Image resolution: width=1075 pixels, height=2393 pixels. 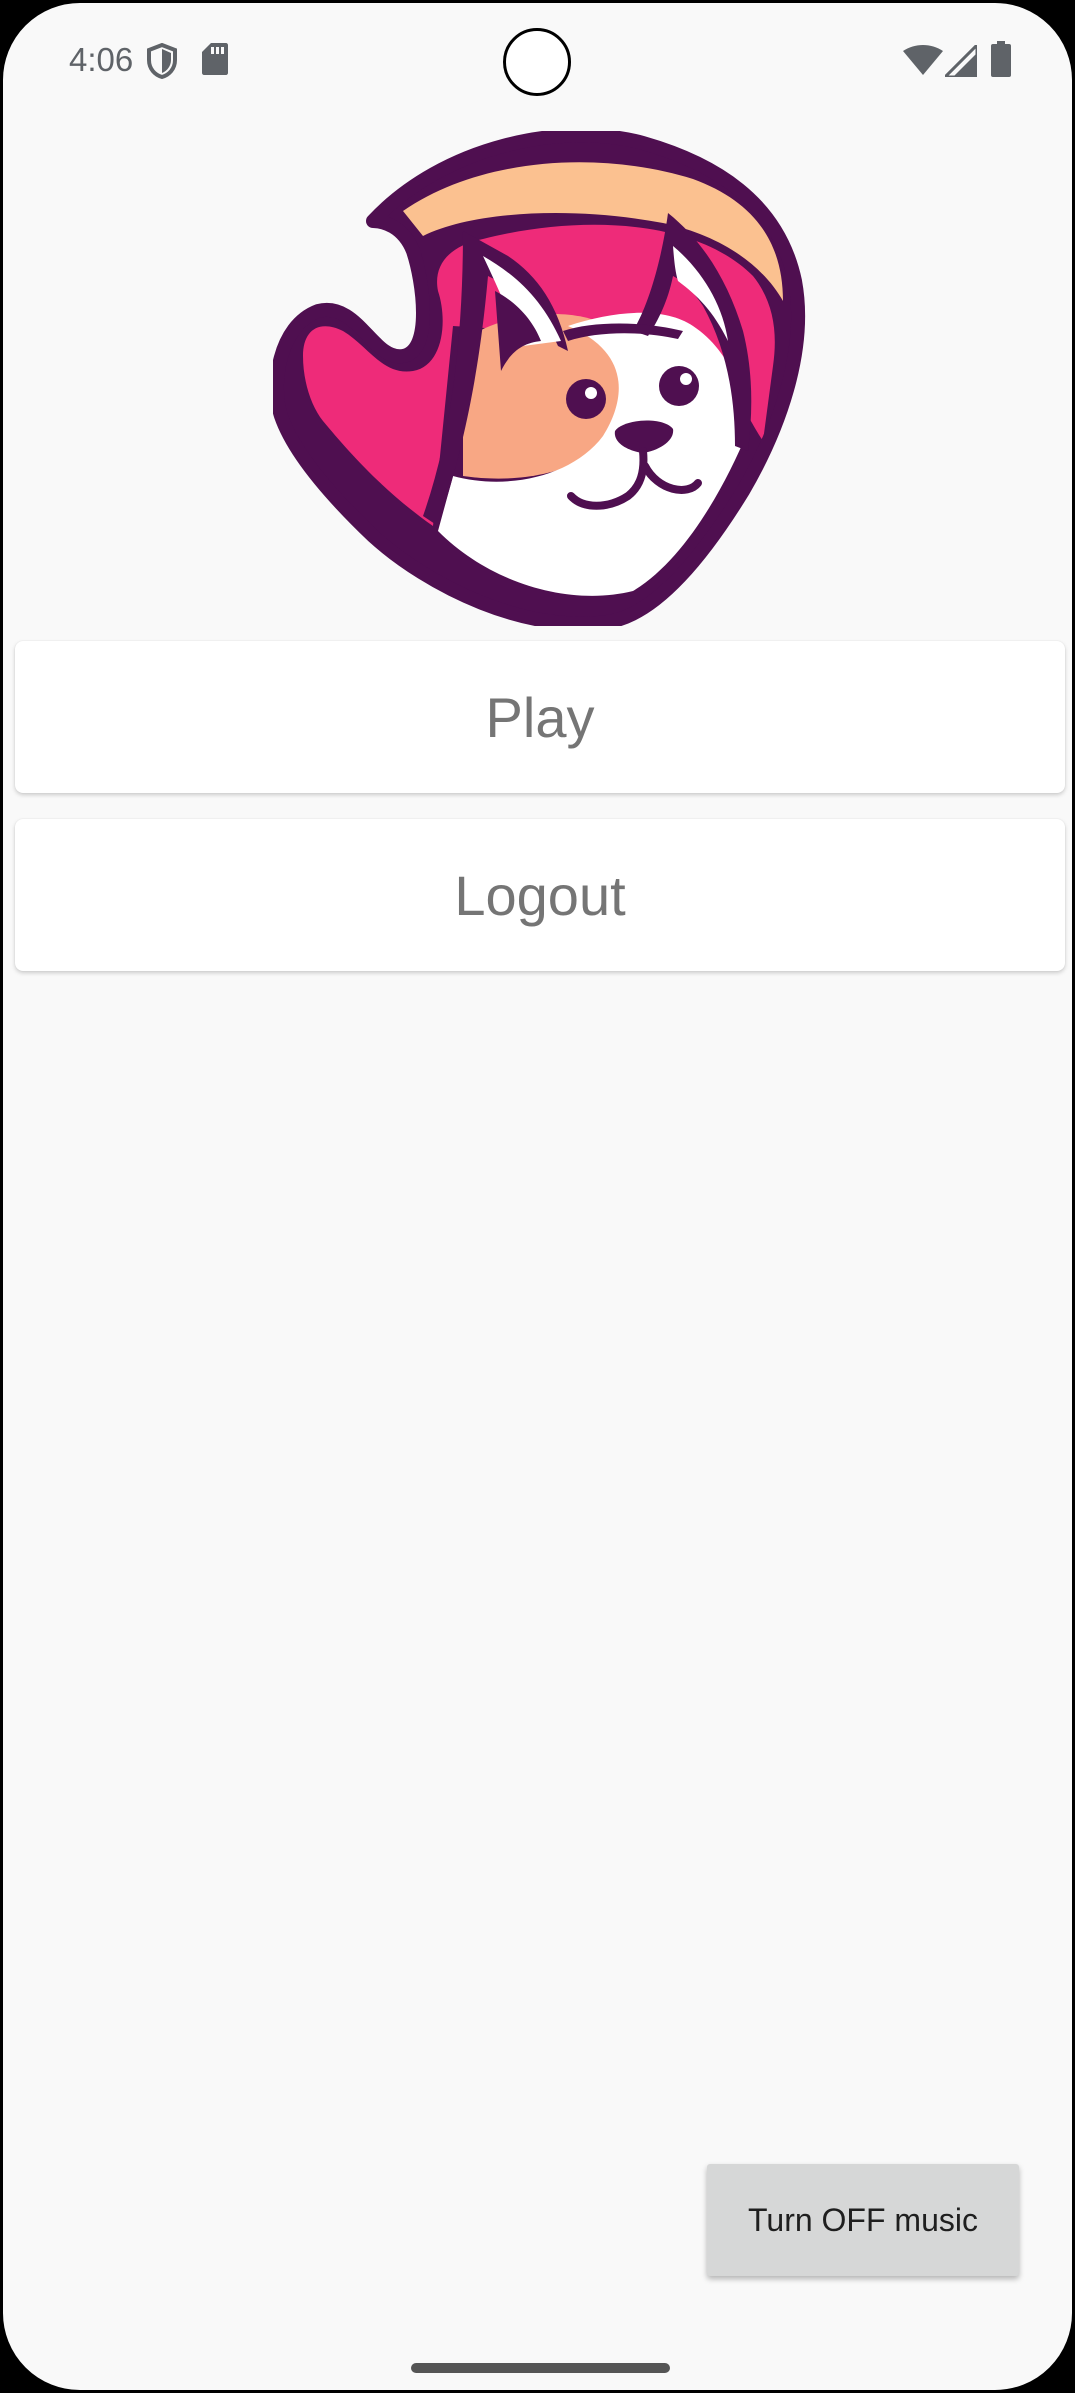 What do you see at coordinates (541, 379) in the screenshot?
I see `cat-mascot-logo` at bounding box center [541, 379].